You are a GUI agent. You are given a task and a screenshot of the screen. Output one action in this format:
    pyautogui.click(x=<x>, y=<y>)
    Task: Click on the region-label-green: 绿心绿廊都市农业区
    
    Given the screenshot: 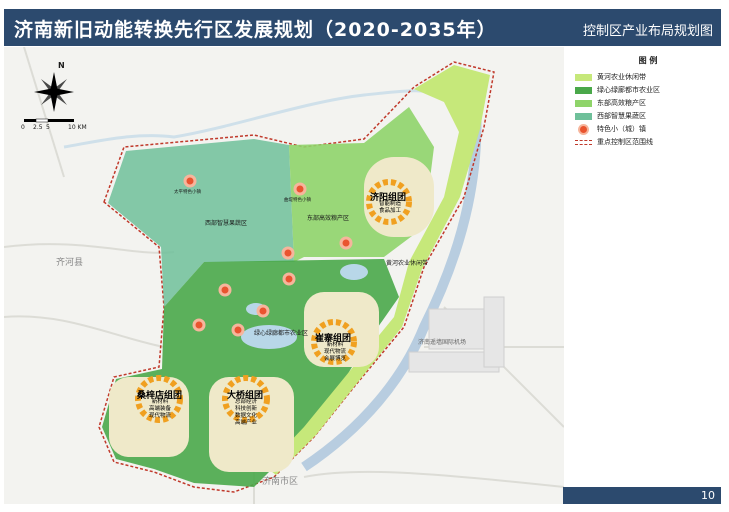 What is the action you would take?
    pyautogui.click(x=281, y=333)
    